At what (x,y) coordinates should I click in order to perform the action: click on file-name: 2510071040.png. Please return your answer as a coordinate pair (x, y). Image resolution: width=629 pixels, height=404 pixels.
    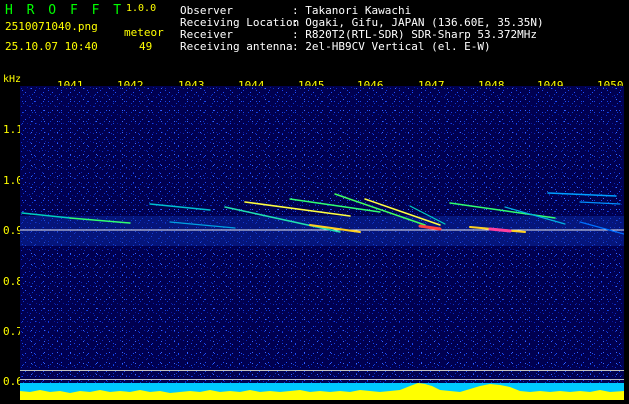
    Looking at the image, I should click on (51, 26).